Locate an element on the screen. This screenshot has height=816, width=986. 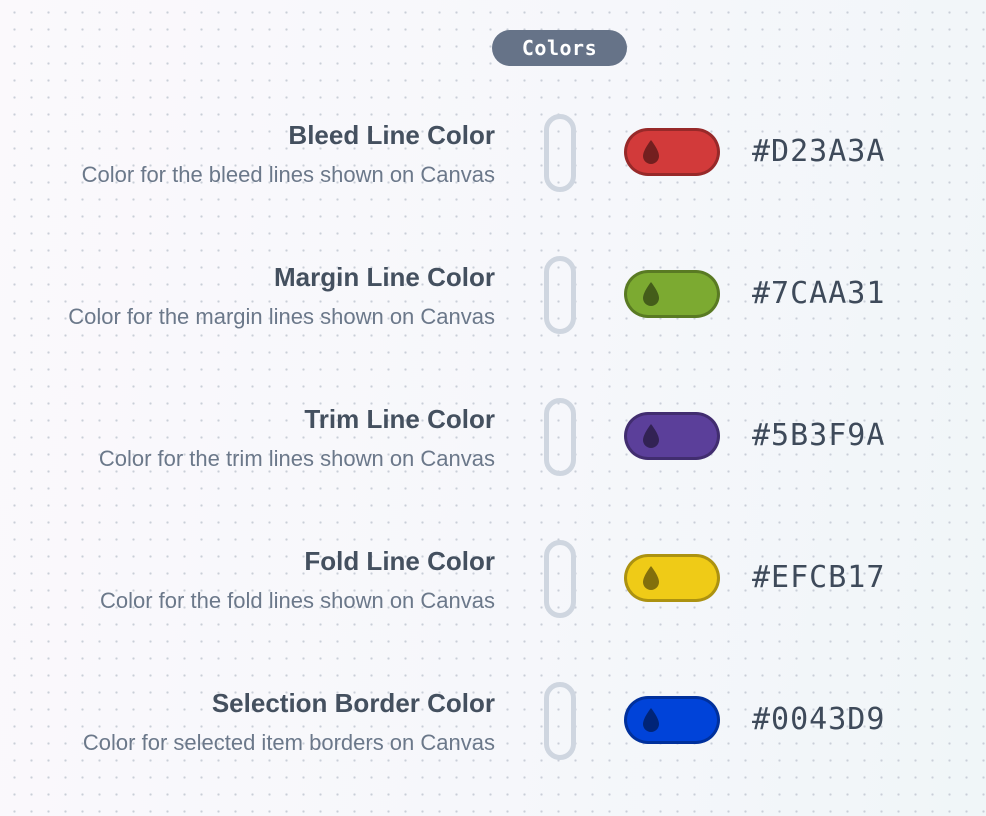
color-hex-value: #0043D9 is located at coordinates (819, 719).